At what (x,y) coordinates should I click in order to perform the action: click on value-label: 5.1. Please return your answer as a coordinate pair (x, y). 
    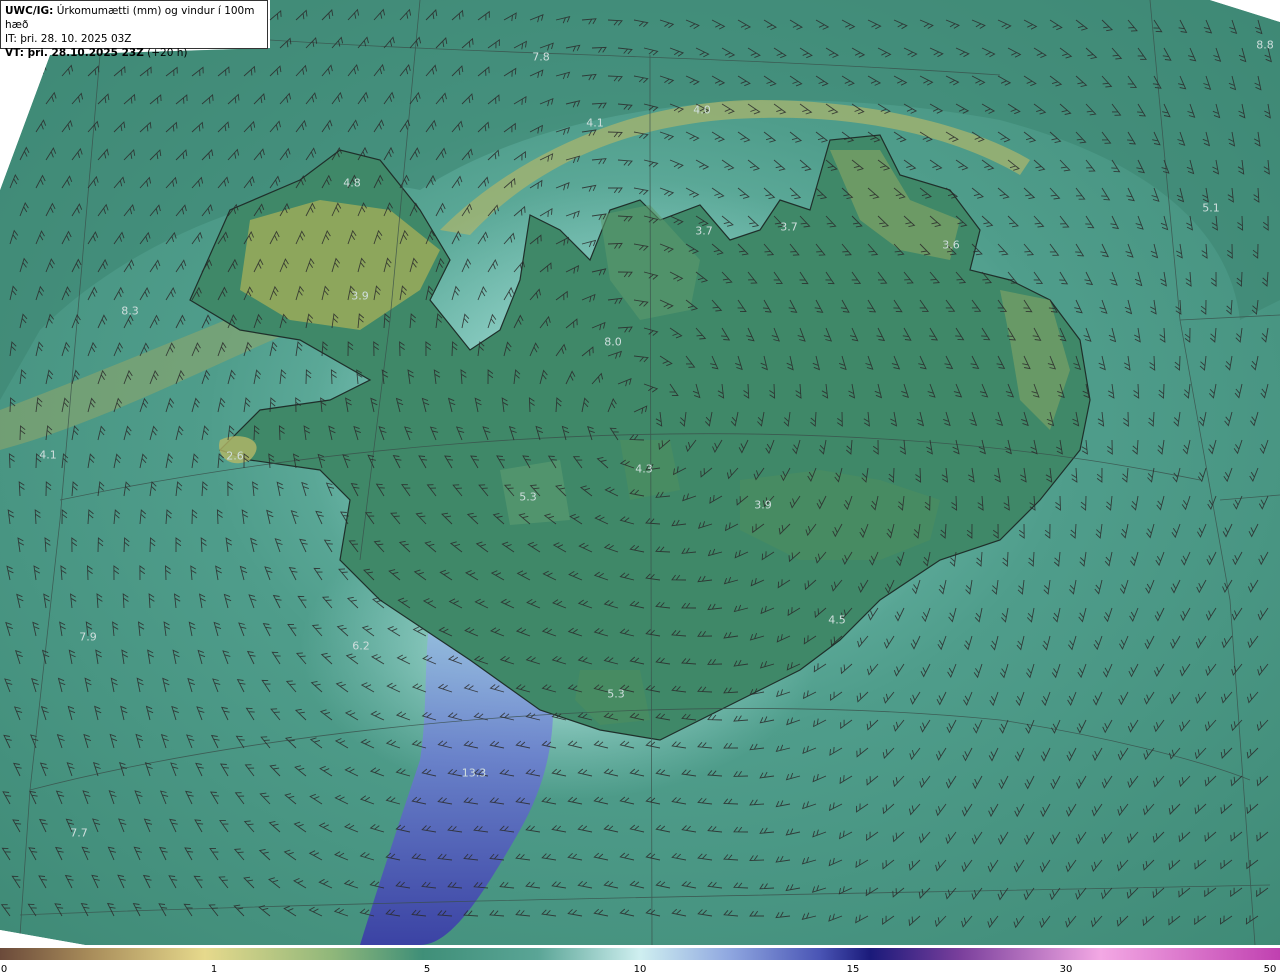
    Looking at the image, I should click on (1211, 208).